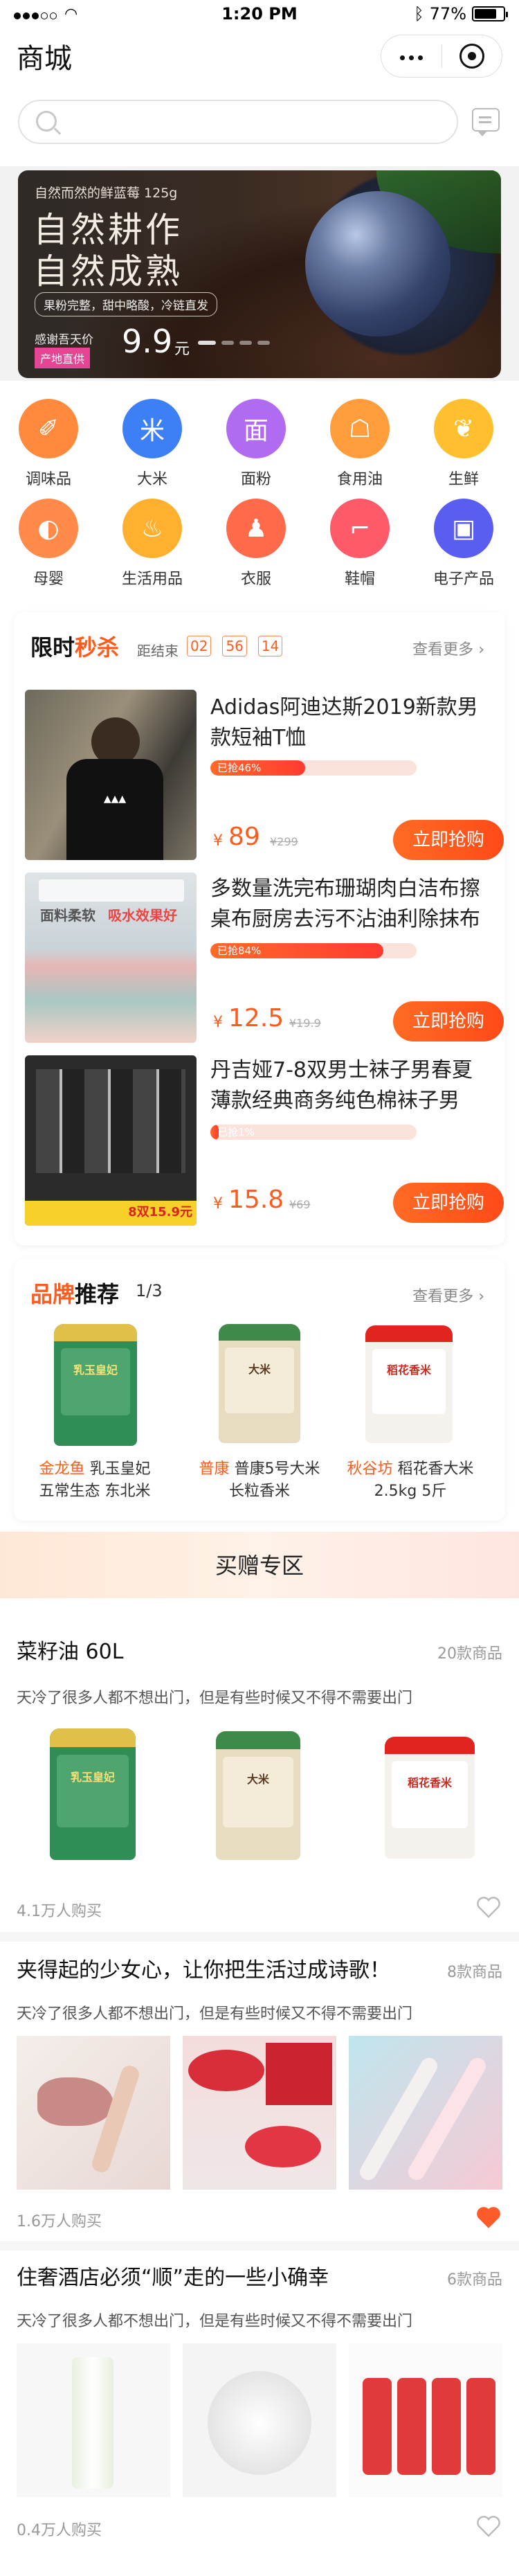  What do you see at coordinates (173, 2275) in the screenshot?
I see `collection-title: 住奢酒店必须“顺”走的一些小确幸` at bounding box center [173, 2275].